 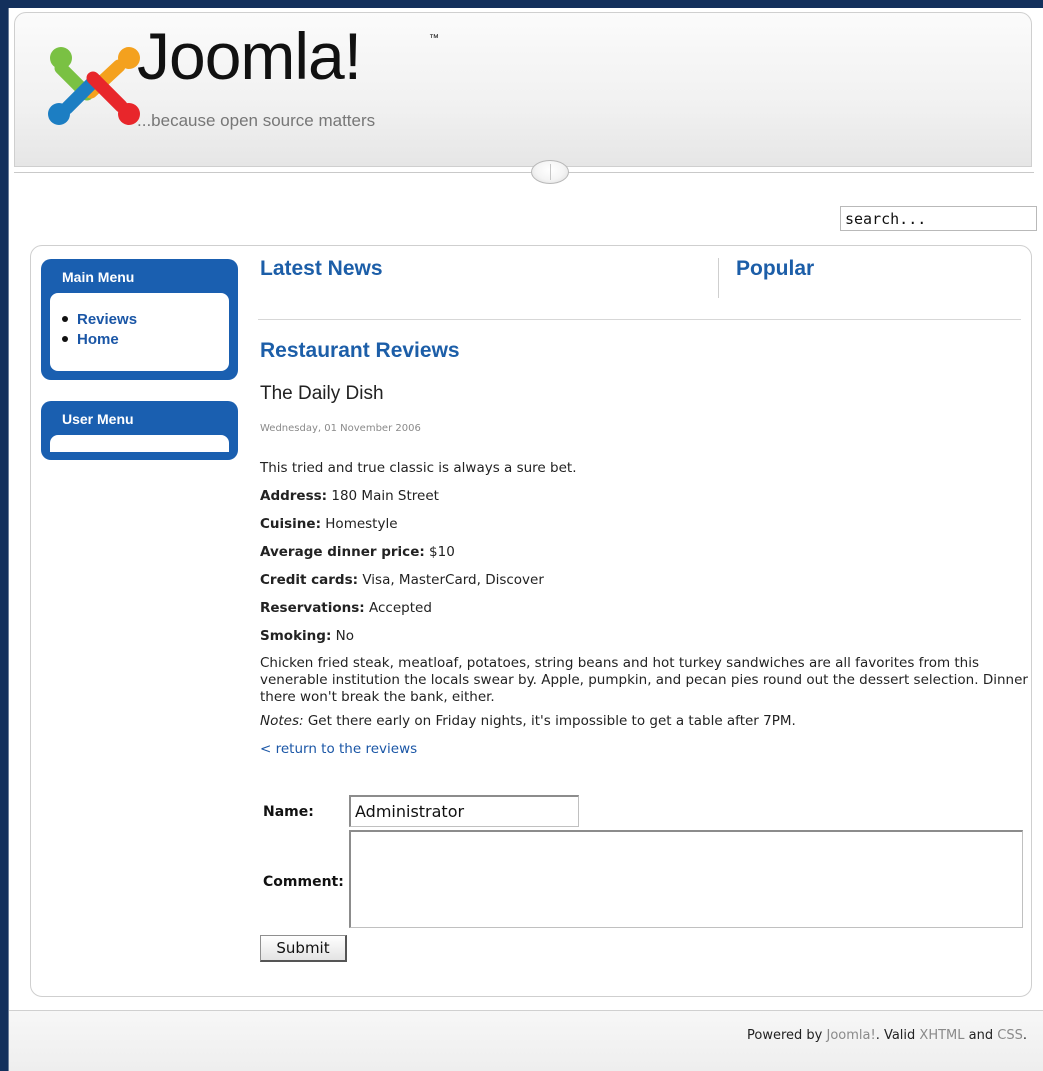 What do you see at coordinates (145, 319) in the screenshot?
I see `menu-item-reviews: Reviews` at bounding box center [145, 319].